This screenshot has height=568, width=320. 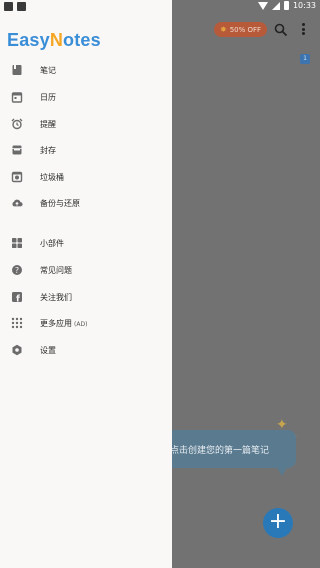 What do you see at coordinates (220, 450) in the screenshot?
I see `empty-state-tip-text: 点击创建您的第一篇笔记` at bounding box center [220, 450].